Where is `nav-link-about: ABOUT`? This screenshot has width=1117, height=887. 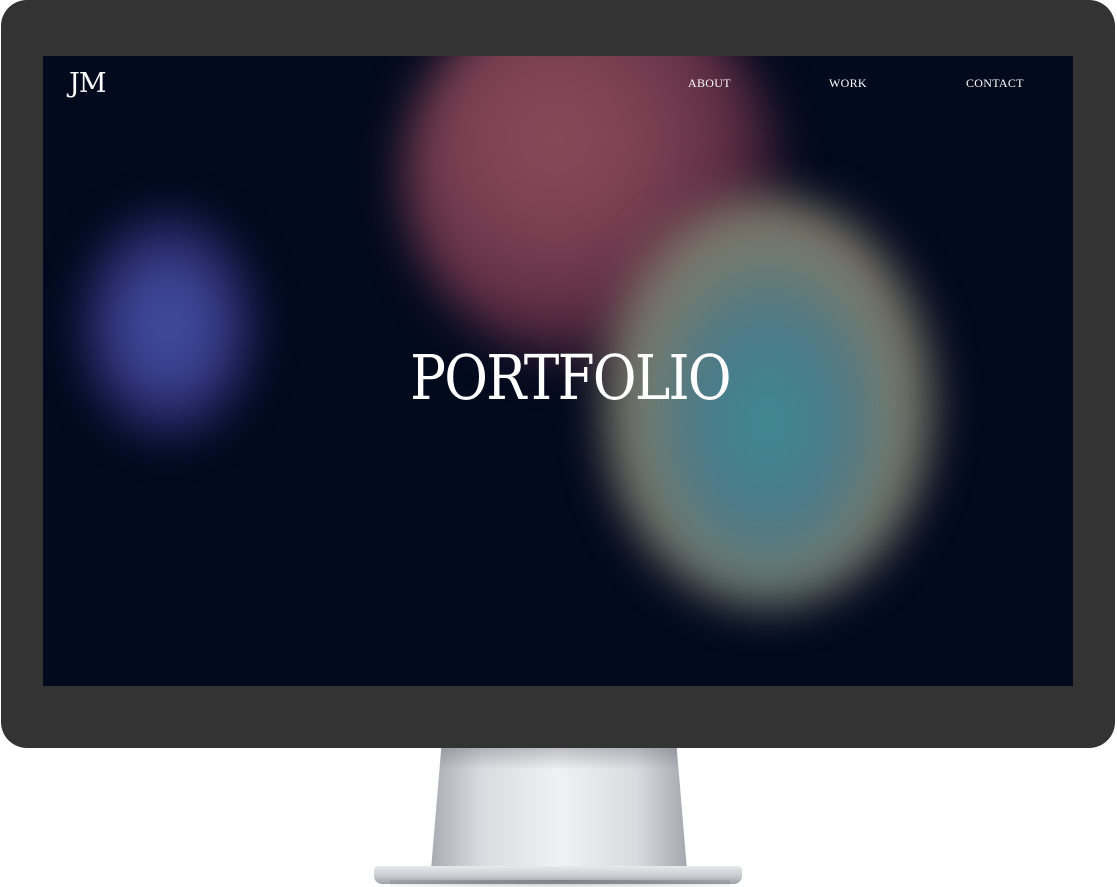 nav-link-about: ABOUT is located at coordinates (709, 83).